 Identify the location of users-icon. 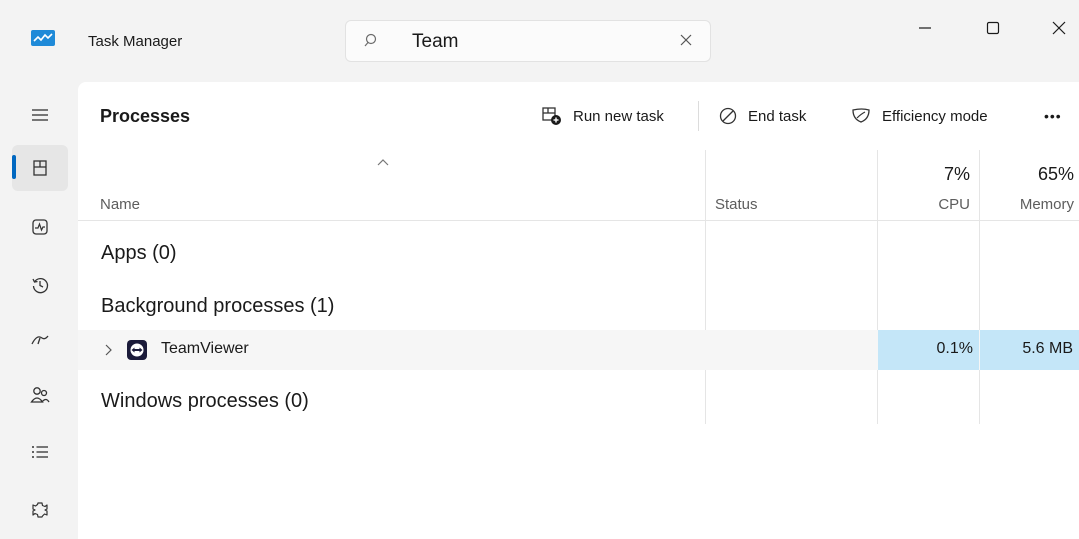
(40, 395).